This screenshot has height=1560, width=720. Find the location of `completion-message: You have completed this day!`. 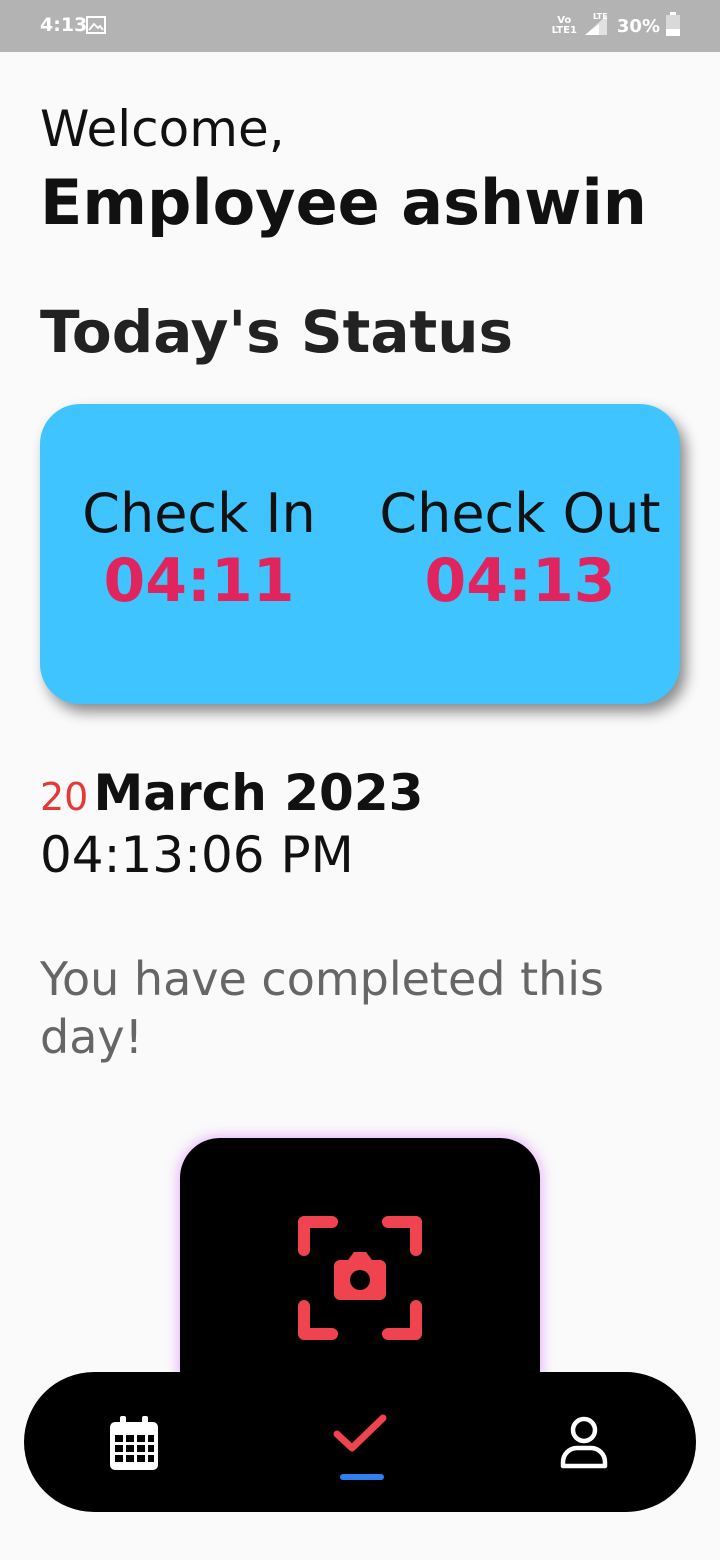

completion-message: You have completed this day! is located at coordinates (322, 1008).